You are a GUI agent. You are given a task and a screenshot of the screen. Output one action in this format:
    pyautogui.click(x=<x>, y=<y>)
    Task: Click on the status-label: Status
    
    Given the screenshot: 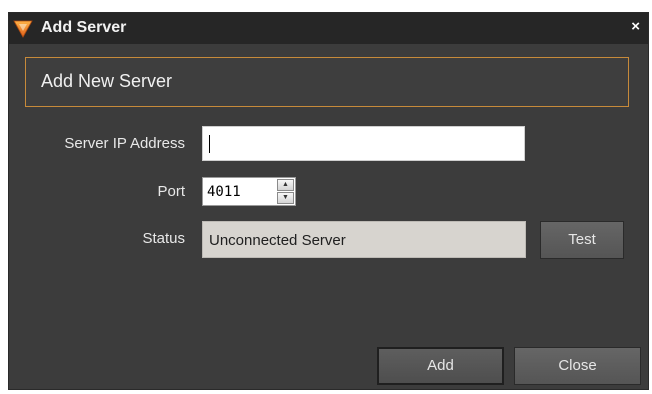 What is the action you would take?
    pyautogui.click(x=163, y=238)
    